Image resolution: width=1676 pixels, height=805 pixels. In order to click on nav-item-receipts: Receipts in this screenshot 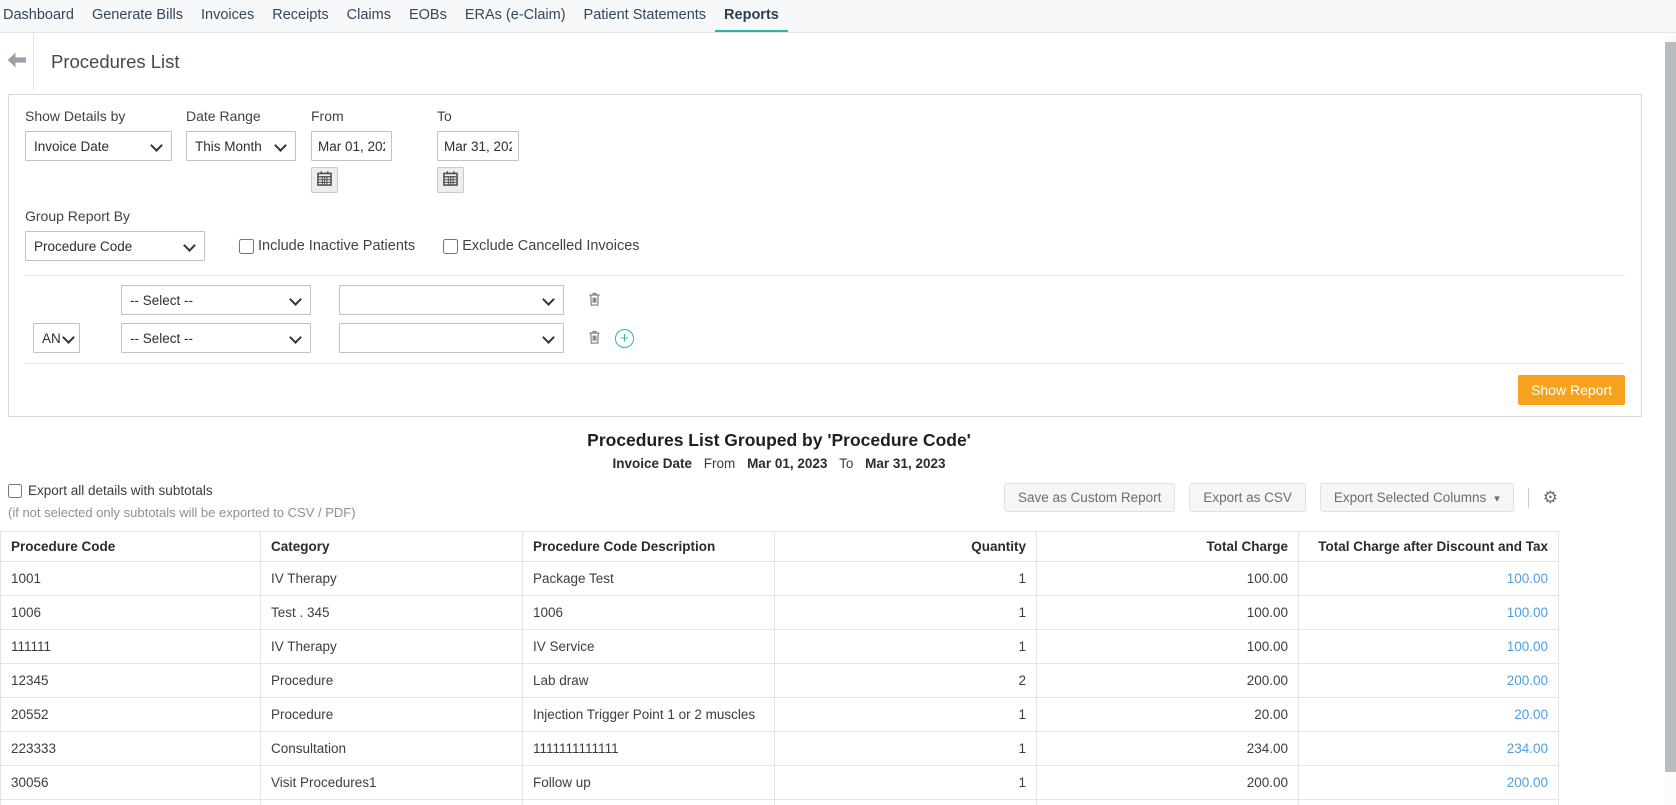, I will do `click(300, 16)`.